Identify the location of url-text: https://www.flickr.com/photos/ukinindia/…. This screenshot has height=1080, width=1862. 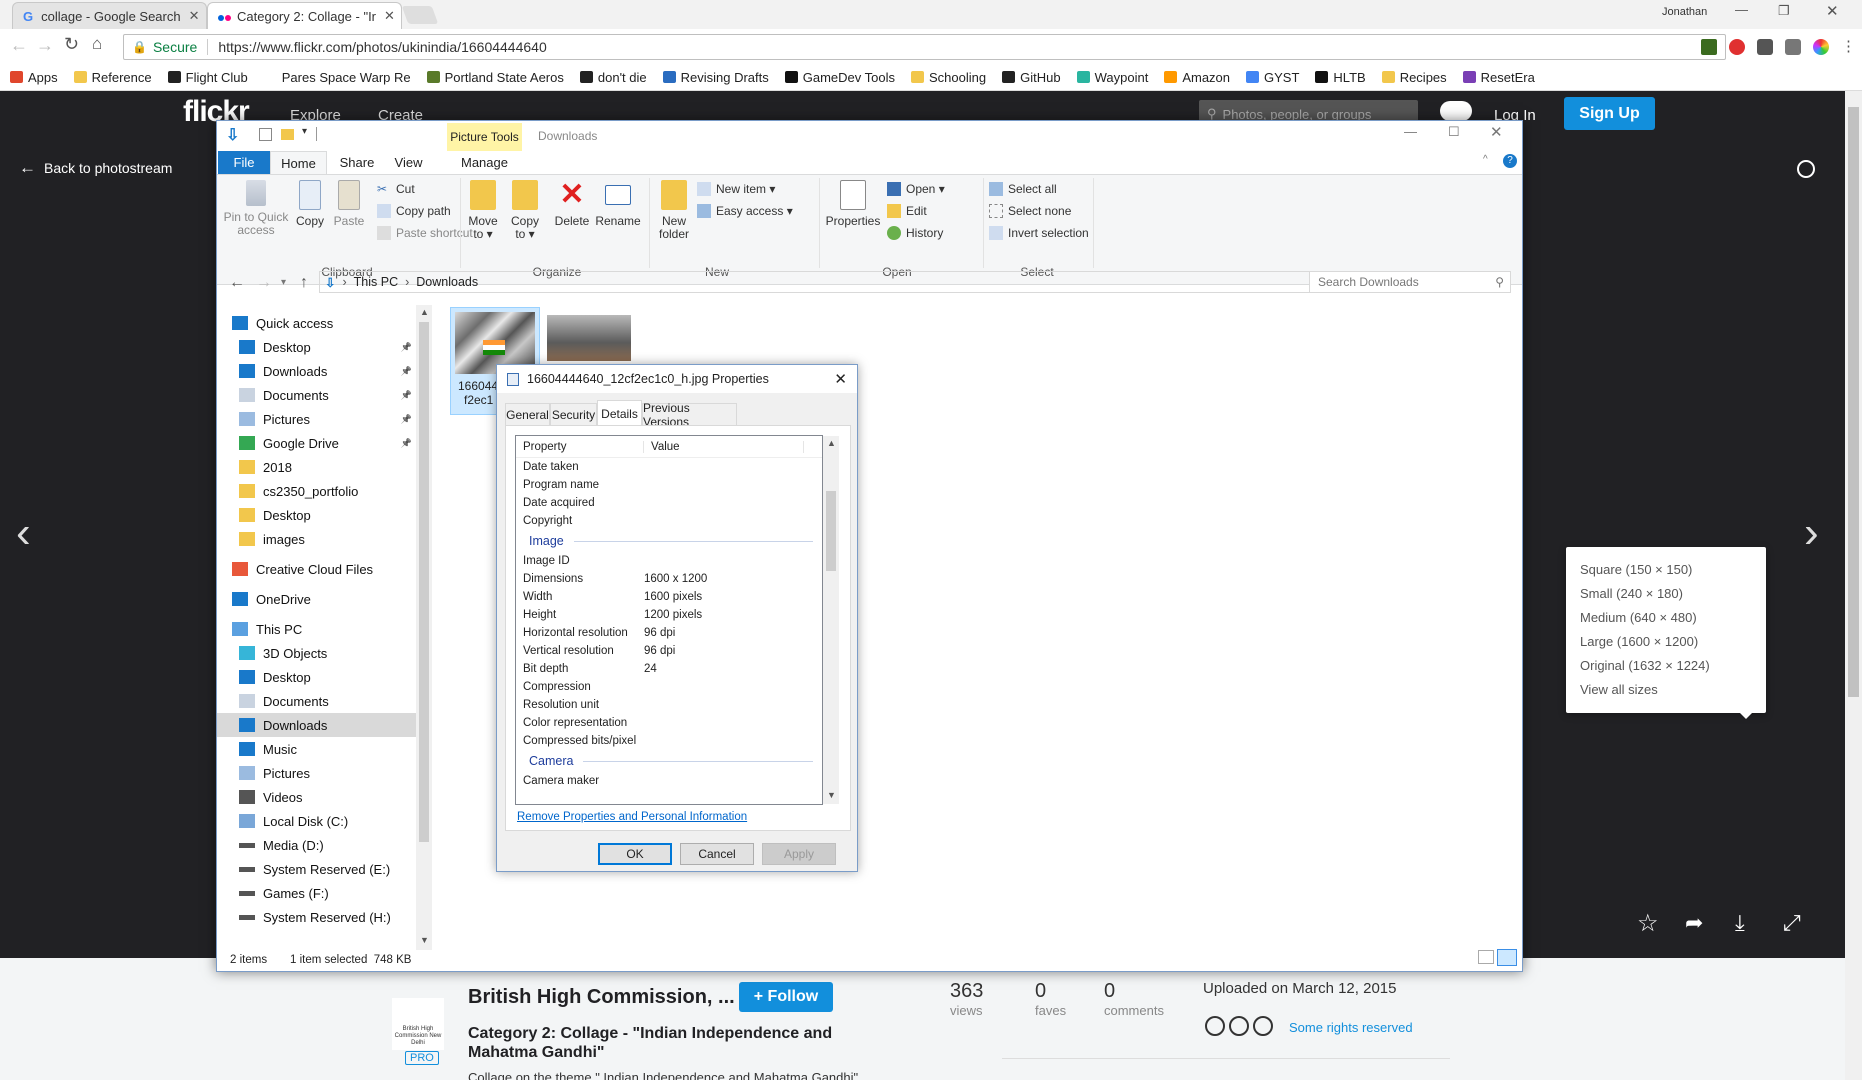
(382, 47).